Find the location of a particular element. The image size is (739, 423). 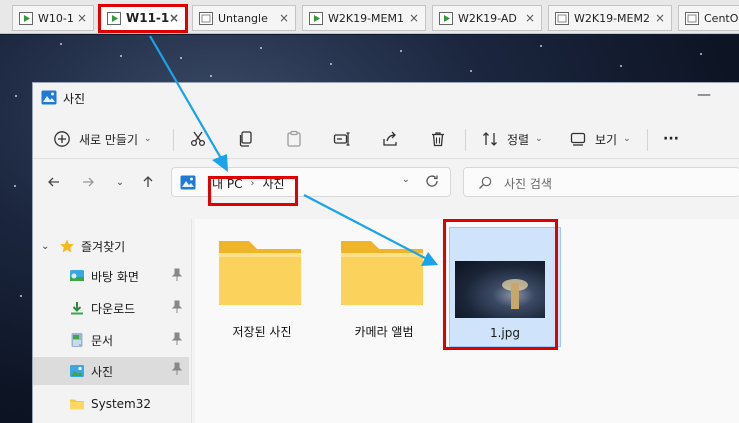

search-box: 사진 검색 is located at coordinates (601, 182).